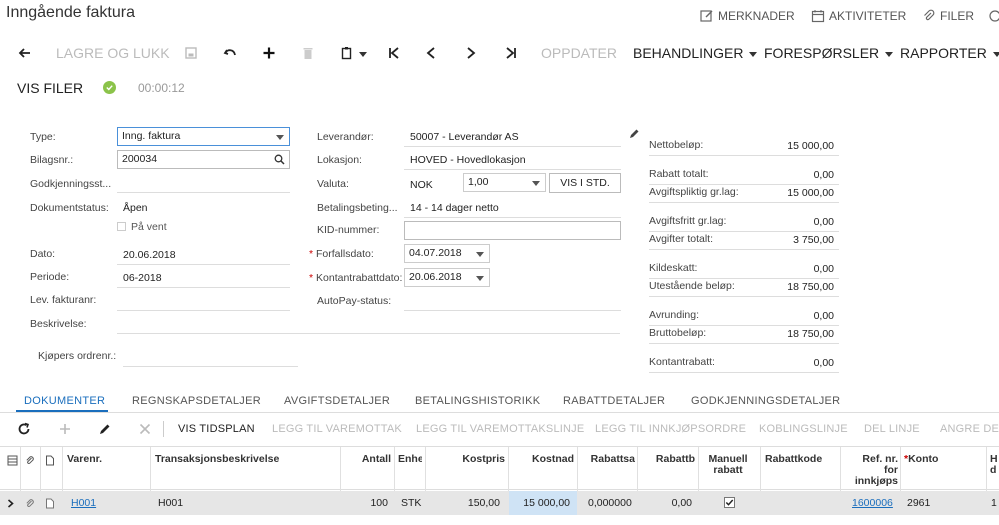  I want to click on notes-link: MERKNADER, so click(747, 16).